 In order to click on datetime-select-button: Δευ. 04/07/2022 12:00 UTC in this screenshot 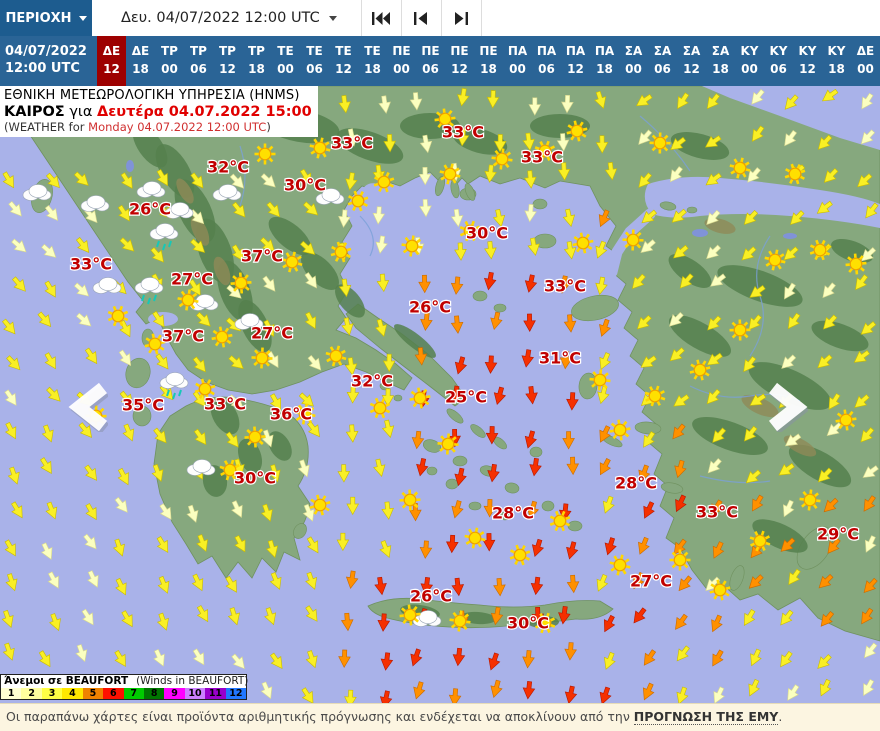, I will do `click(229, 18)`.